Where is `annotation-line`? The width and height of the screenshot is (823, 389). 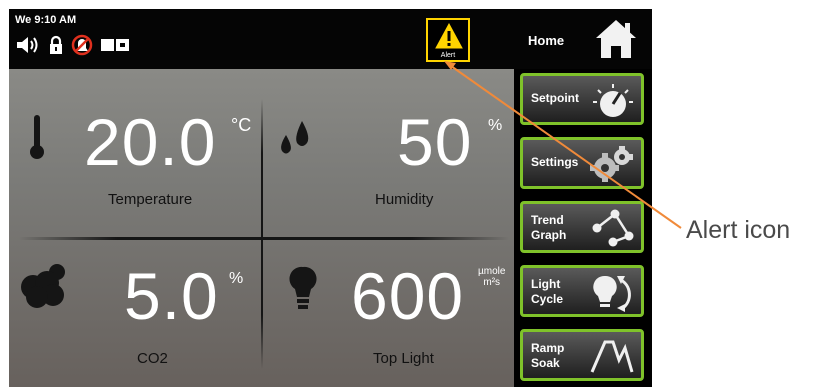
annotation-line is located at coordinates (563, 145).